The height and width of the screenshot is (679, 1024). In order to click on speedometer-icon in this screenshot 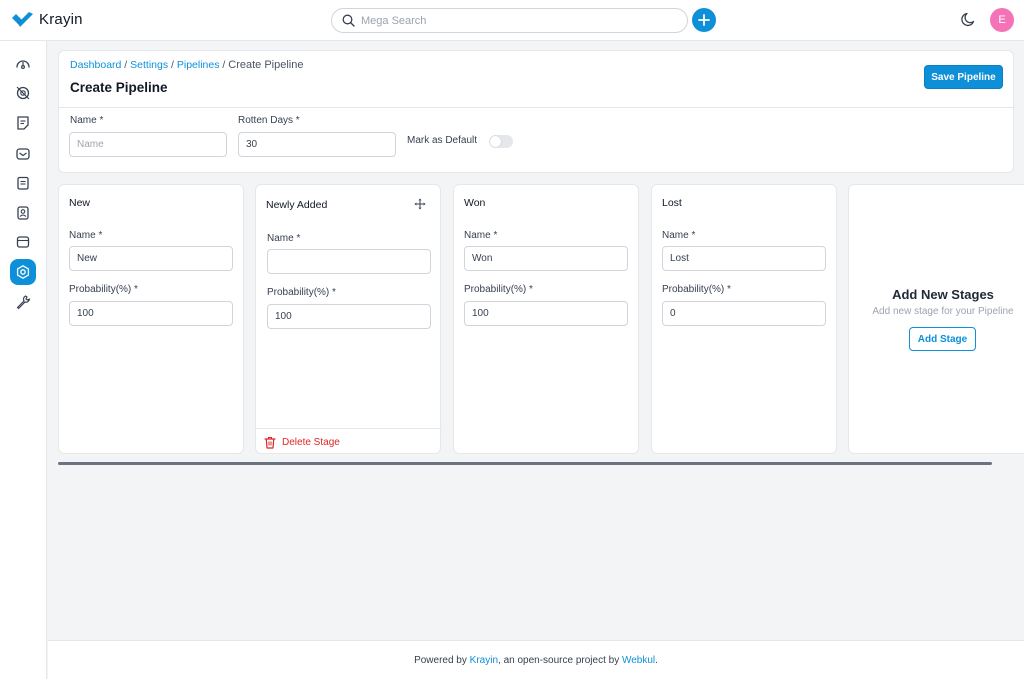, I will do `click(23, 65)`.